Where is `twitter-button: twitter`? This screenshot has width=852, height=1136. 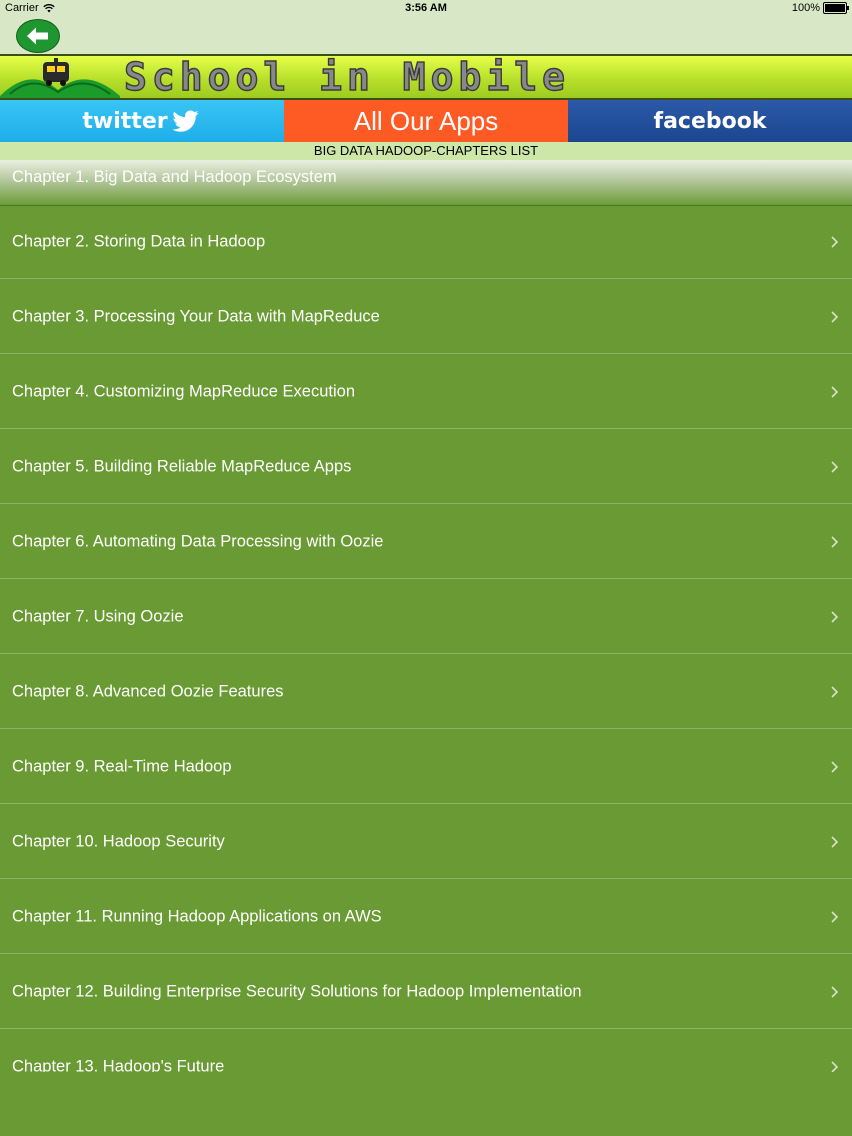 twitter-button: twitter is located at coordinates (142, 121).